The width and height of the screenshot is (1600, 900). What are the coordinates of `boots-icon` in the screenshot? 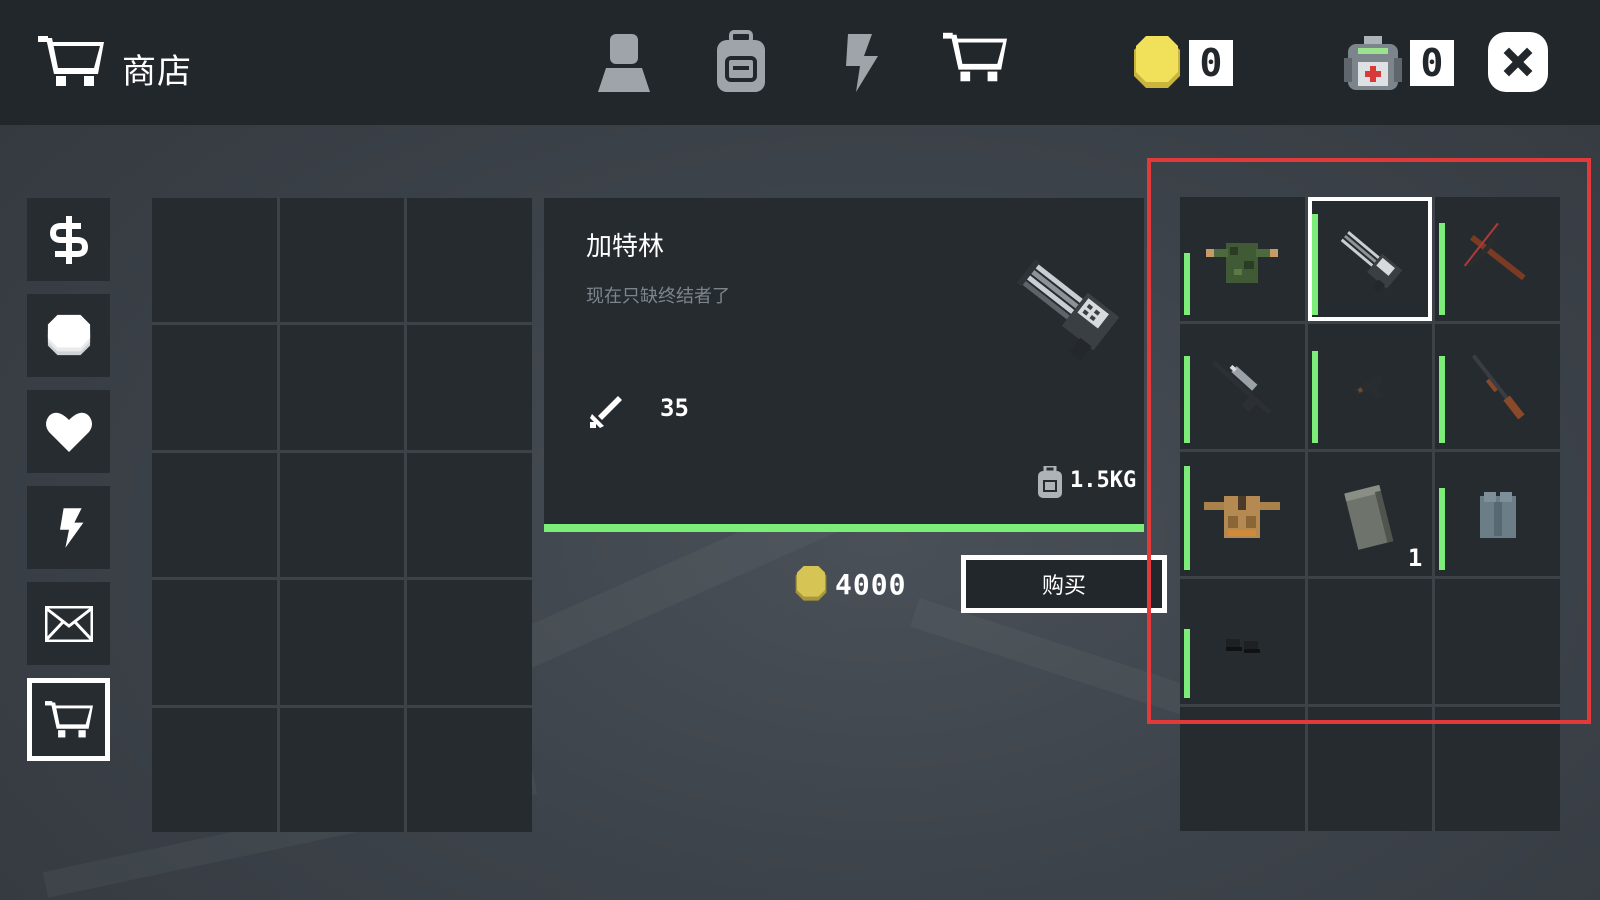 It's located at (1243, 646).